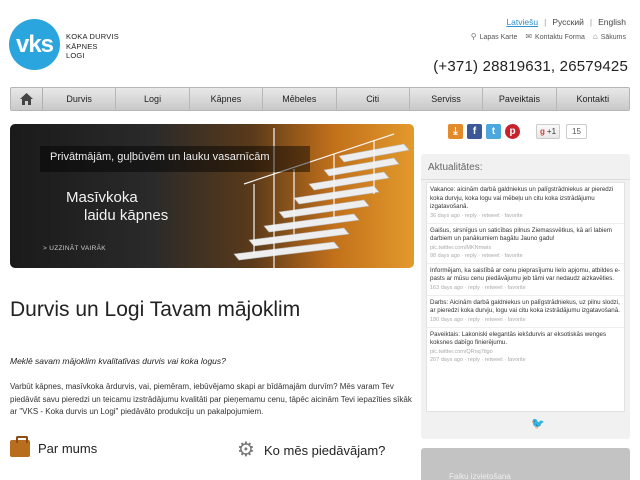 Image resolution: width=640 pixels, height=480 pixels. What do you see at coordinates (373, 99) in the screenshot?
I see `nav-item-citi: Citi` at bounding box center [373, 99].